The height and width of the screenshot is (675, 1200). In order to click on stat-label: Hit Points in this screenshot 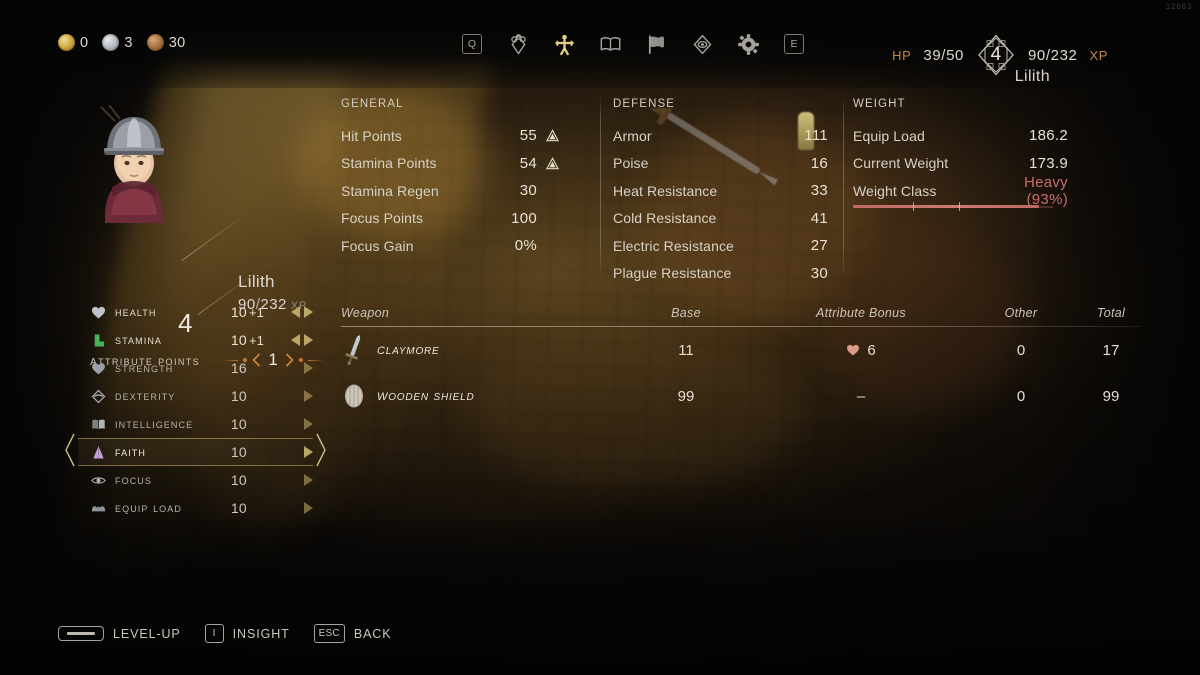, I will do `click(371, 135)`.